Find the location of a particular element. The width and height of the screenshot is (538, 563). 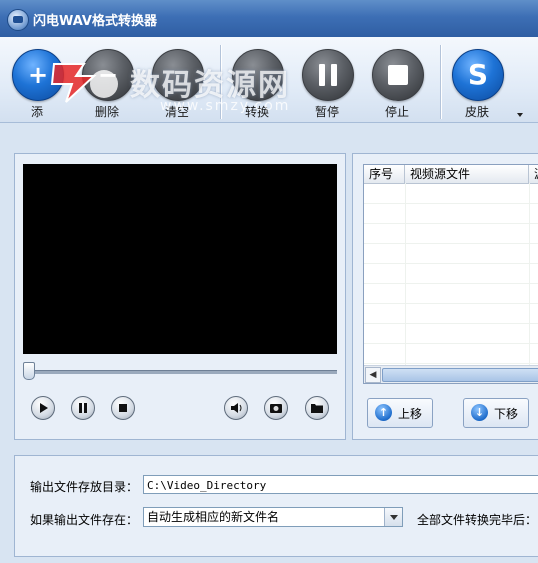

play-button is located at coordinates (43, 408).